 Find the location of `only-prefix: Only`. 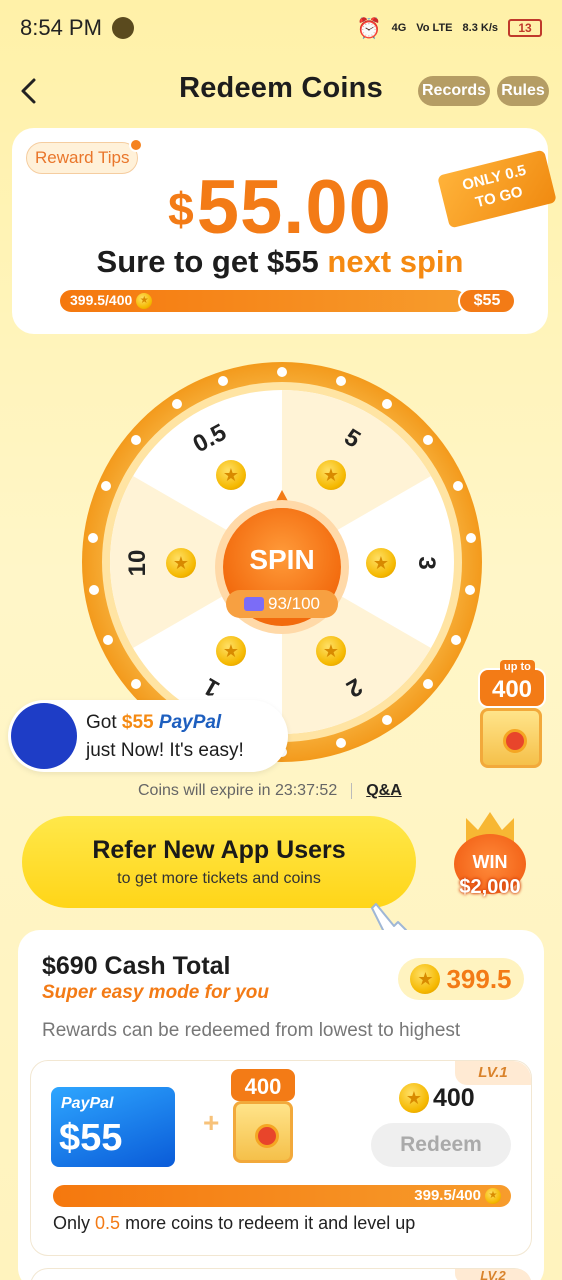

only-prefix: Only is located at coordinates (72, 1223).